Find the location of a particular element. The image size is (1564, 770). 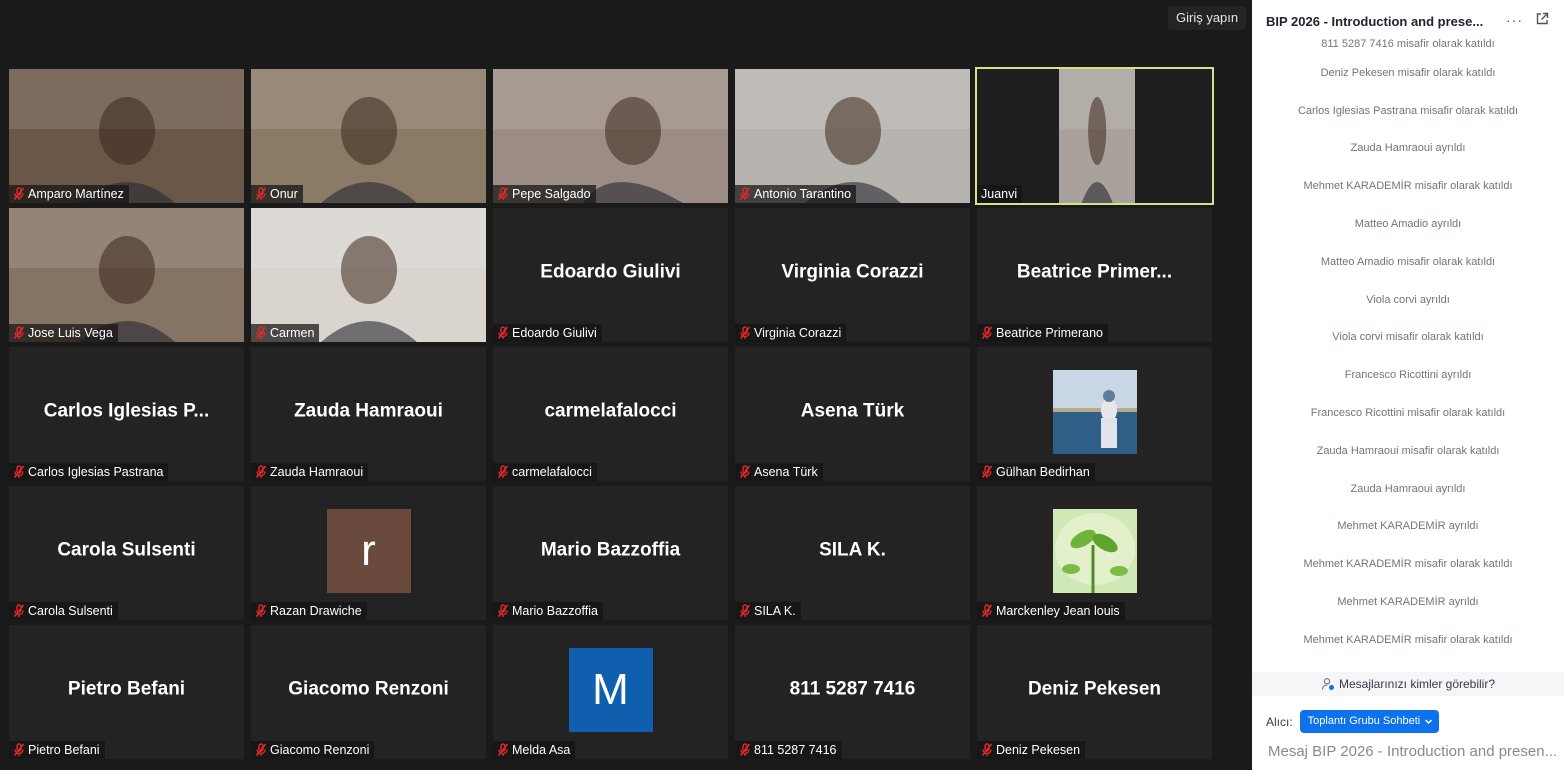

participant-name: Beatrice Primerano is located at coordinates (1049, 333).